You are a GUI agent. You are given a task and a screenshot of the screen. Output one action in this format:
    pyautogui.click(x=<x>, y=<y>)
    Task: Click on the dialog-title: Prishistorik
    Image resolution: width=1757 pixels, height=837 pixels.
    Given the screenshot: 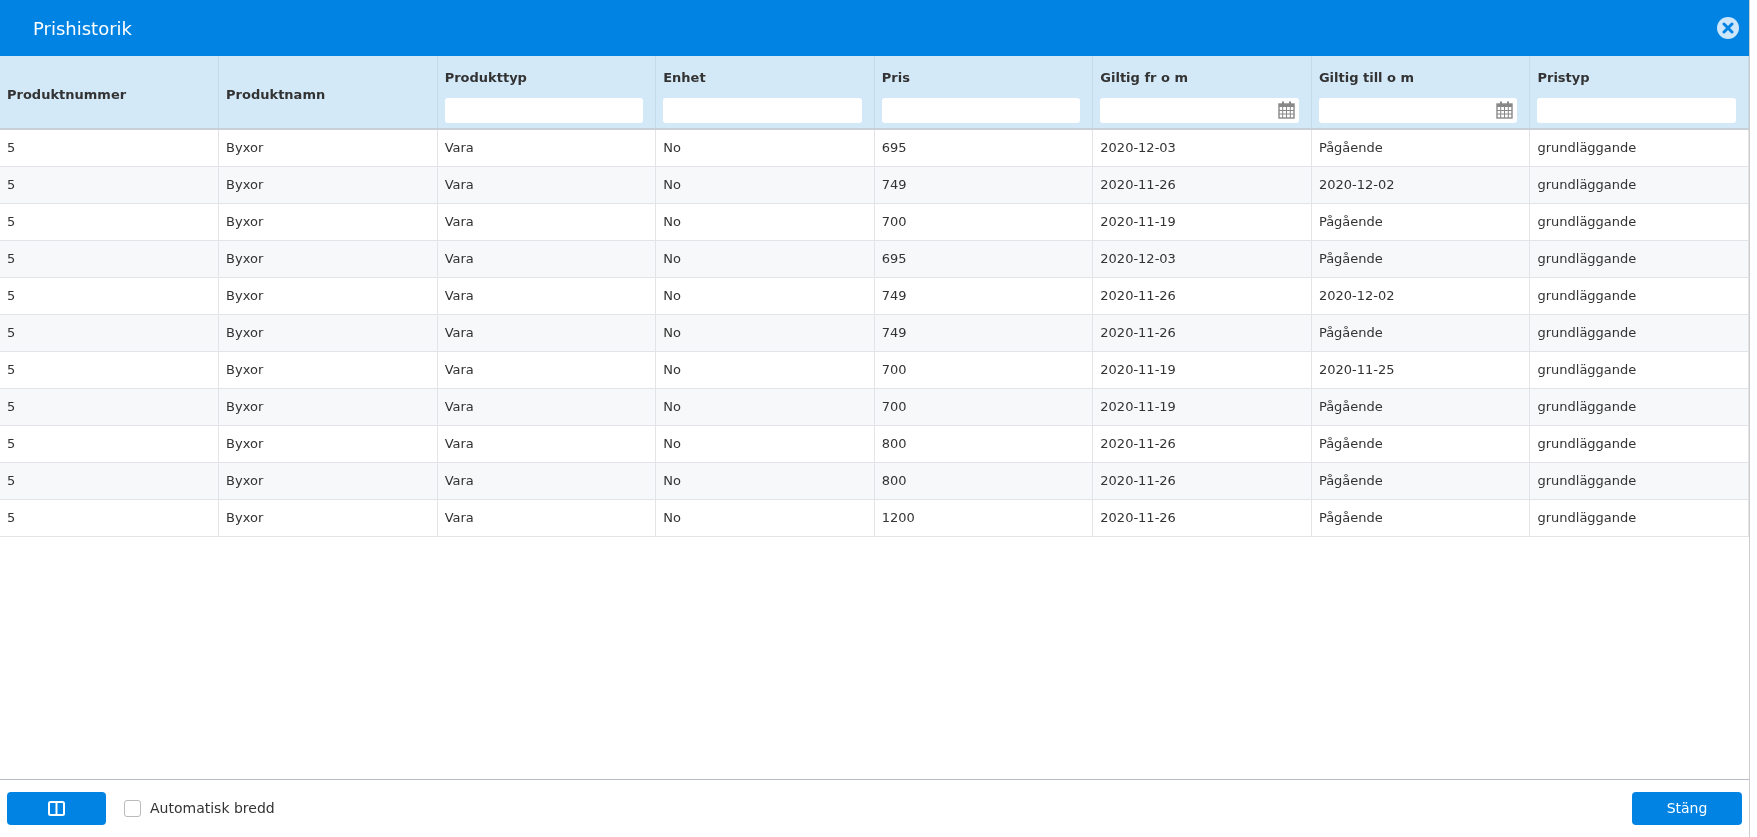 What is the action you would take?
    pyautogui.click(x=82, y=28)
    